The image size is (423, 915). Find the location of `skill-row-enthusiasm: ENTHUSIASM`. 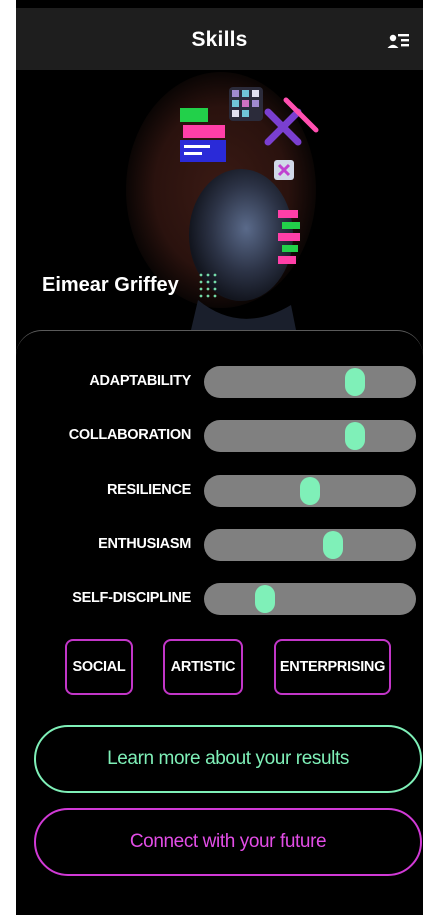

skill-row-enthusiasm: ENTHUSIASM is located at coordinates (219, 545).